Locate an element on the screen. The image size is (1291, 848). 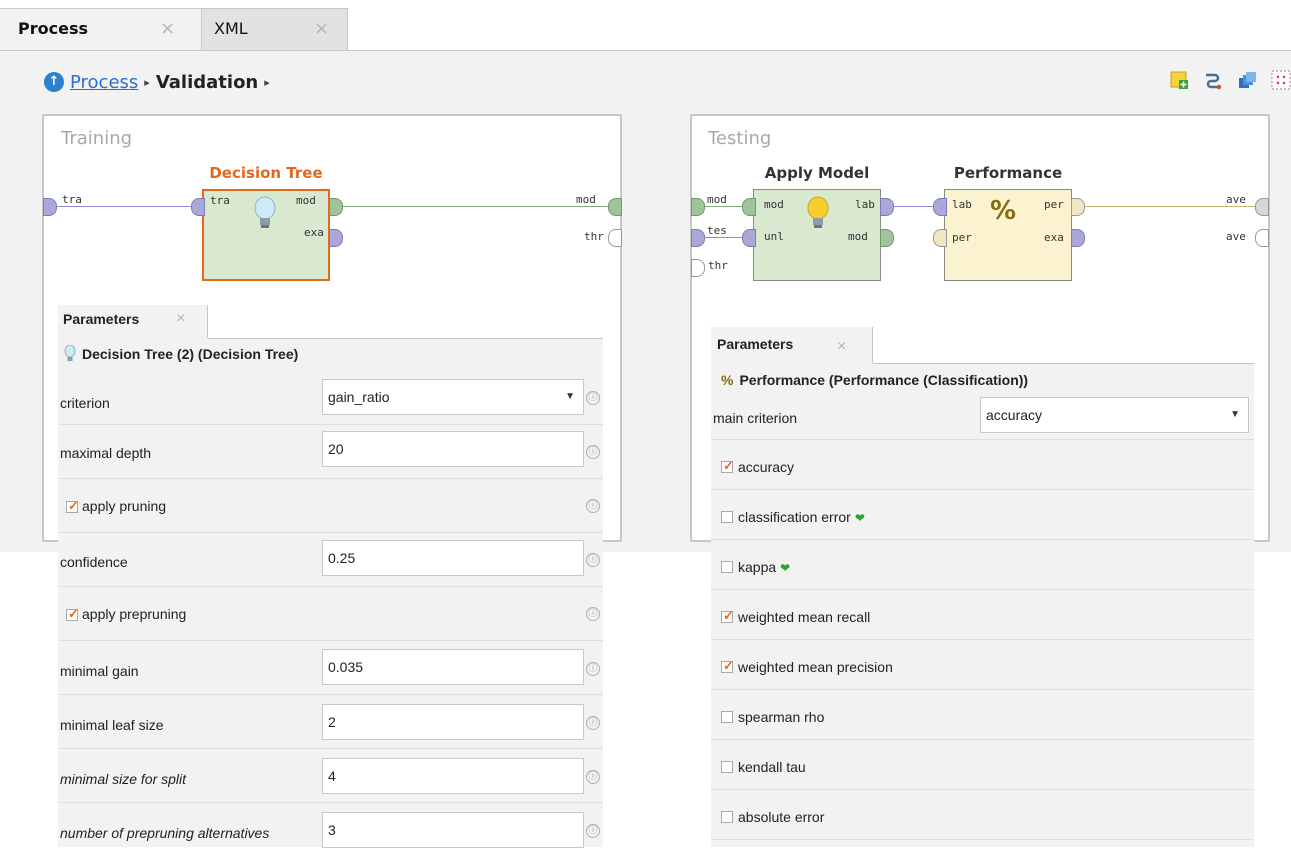
port-training-thr is located at coordinates (615, 238).